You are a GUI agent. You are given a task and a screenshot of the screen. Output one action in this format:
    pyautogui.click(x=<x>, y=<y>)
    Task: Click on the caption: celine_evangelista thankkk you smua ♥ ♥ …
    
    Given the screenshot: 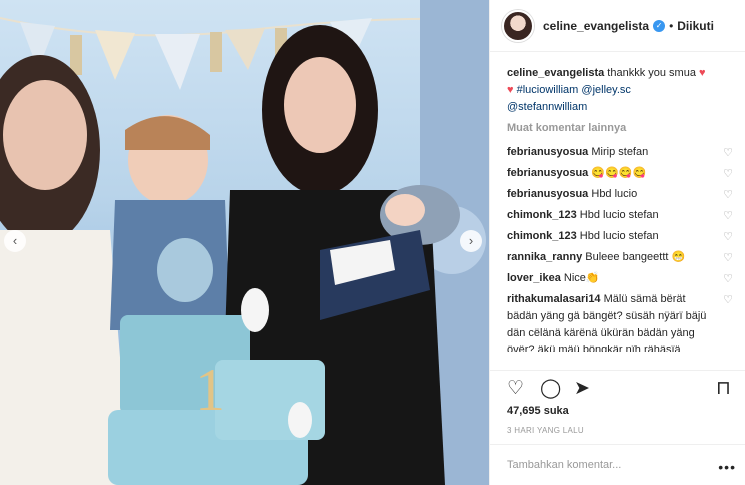 What is the action you would take?
    pyautogui.click(x=620, y=90)
    